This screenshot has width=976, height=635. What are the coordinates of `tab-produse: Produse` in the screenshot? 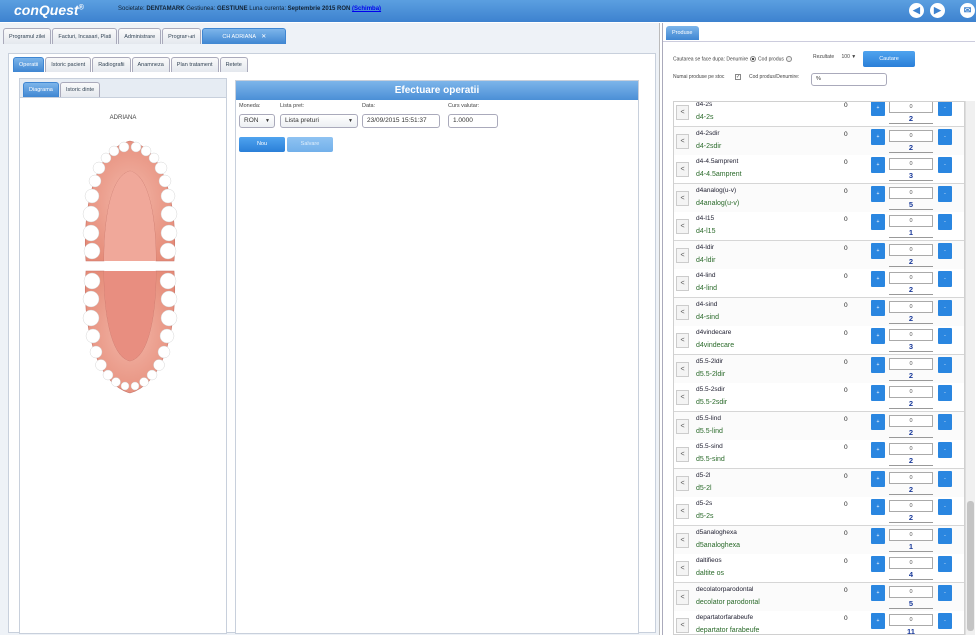 It's located at (682, 33).